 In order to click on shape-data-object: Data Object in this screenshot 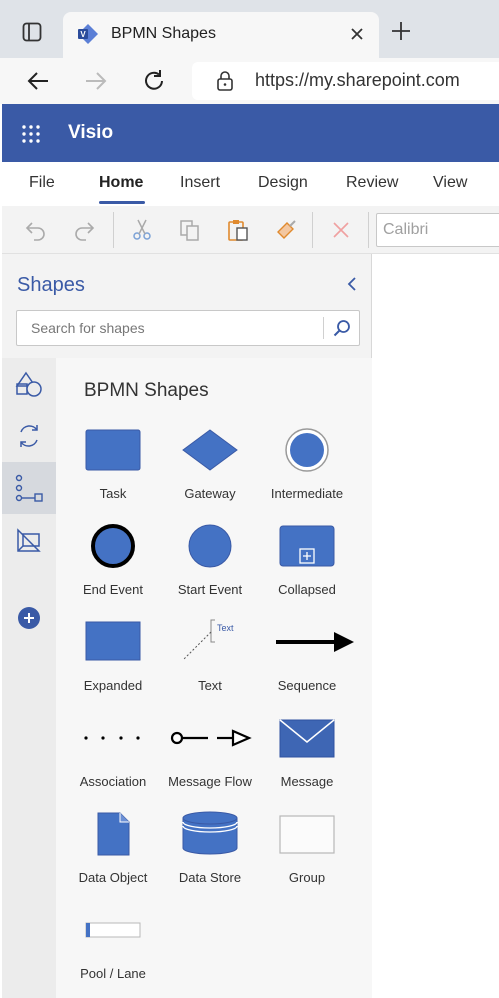, I will do `click(113, 847)`.